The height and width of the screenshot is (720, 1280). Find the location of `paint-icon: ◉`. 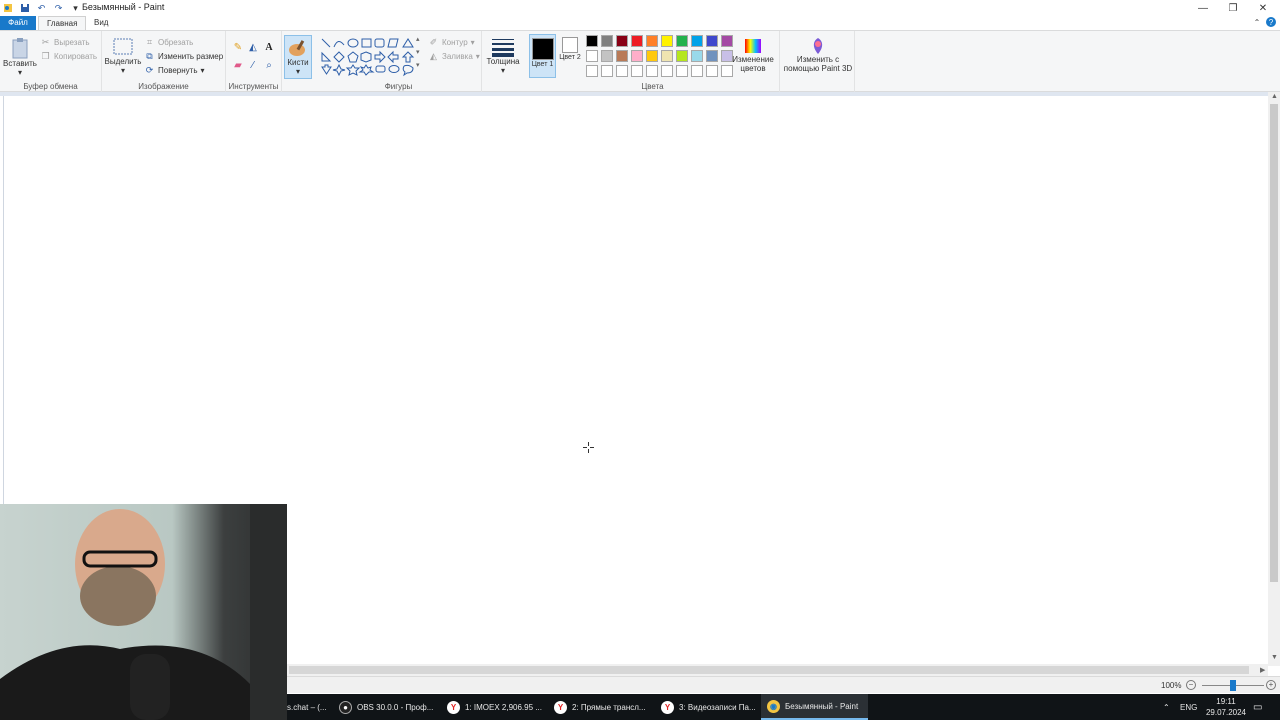

paint-icon: ◉ is located at coordinates (773, 706).